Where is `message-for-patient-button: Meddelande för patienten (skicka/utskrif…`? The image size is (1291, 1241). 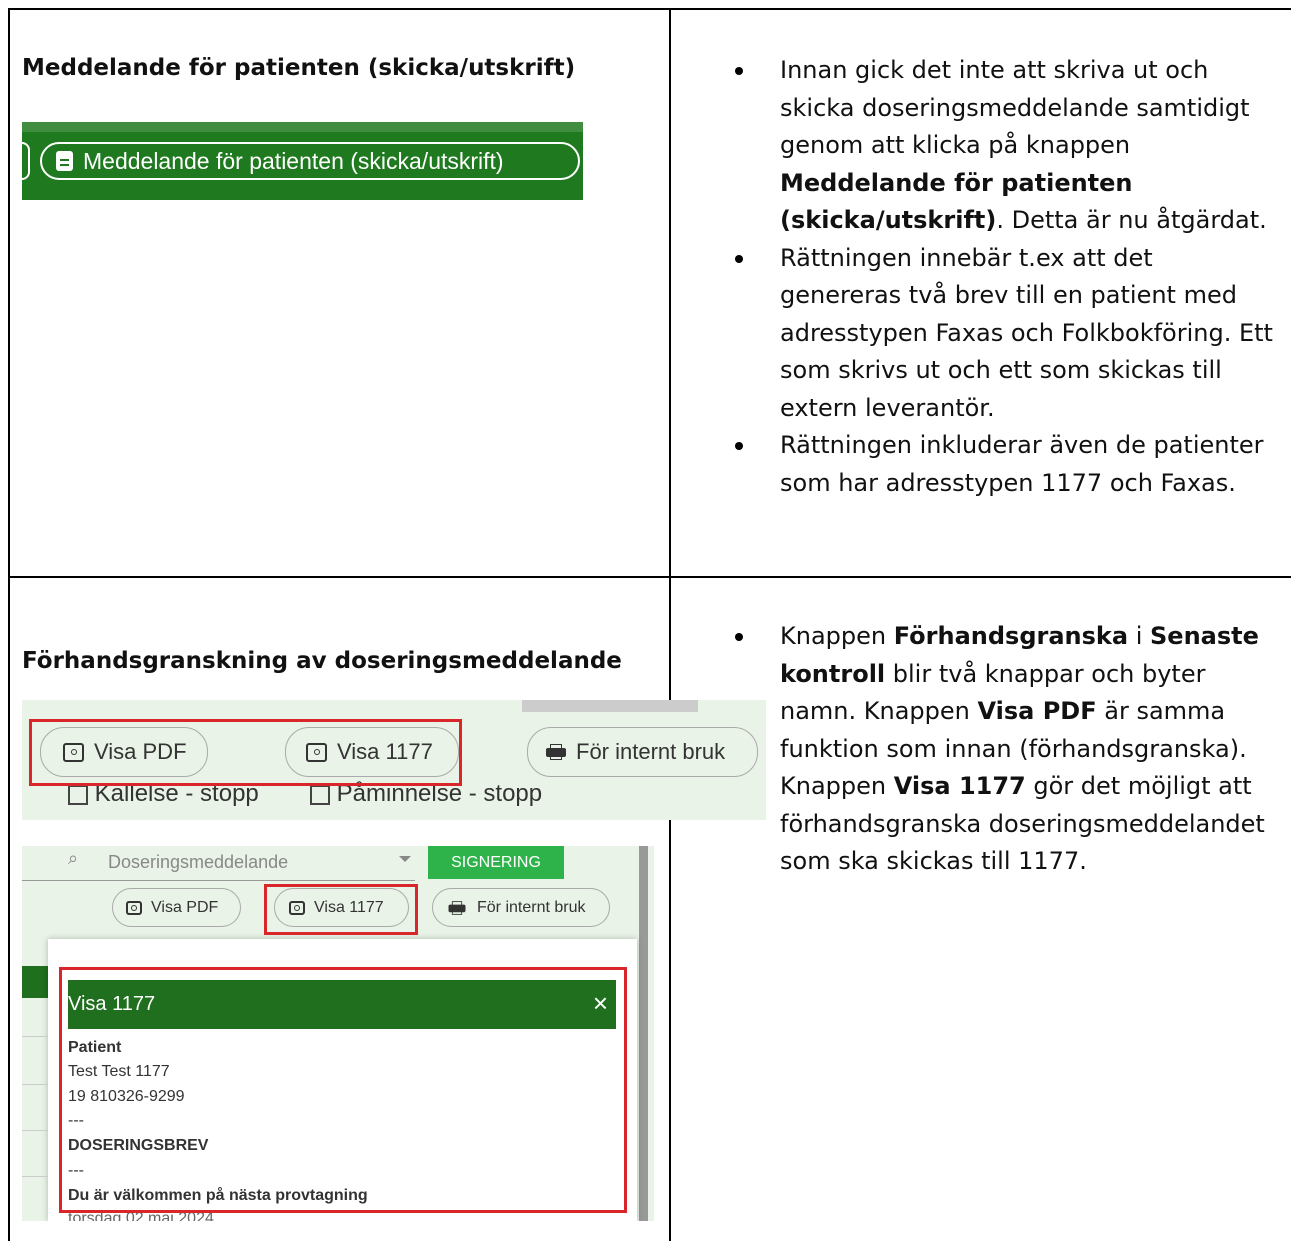 message-for-patient-button: Meddelande för patienten (skicka/utskrif… is located at coordinates (310, 161).